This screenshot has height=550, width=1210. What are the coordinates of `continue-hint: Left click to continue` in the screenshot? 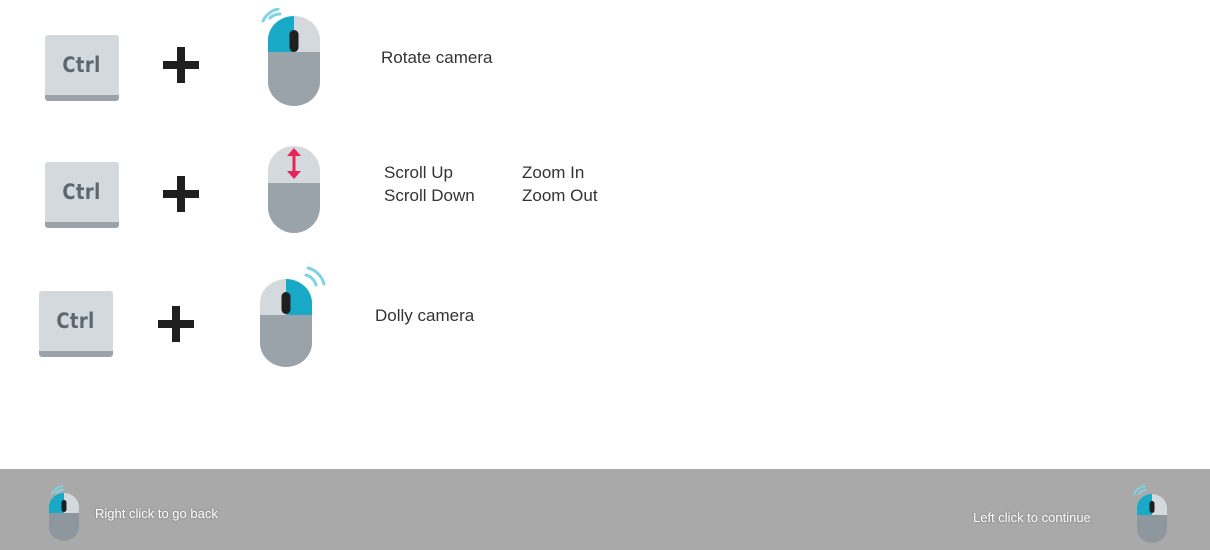 It's located at (1032, 517).